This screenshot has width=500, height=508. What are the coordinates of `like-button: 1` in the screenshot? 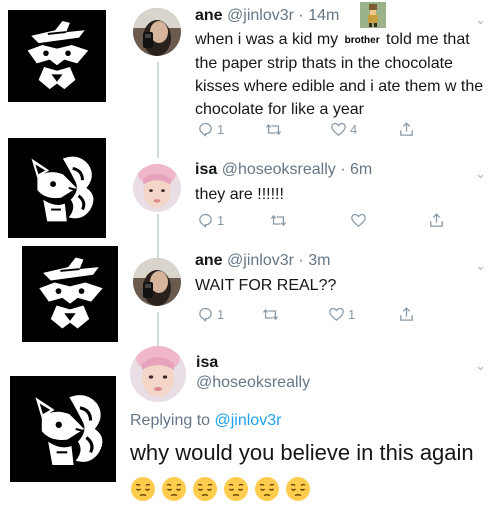 It's located at (341, 314).